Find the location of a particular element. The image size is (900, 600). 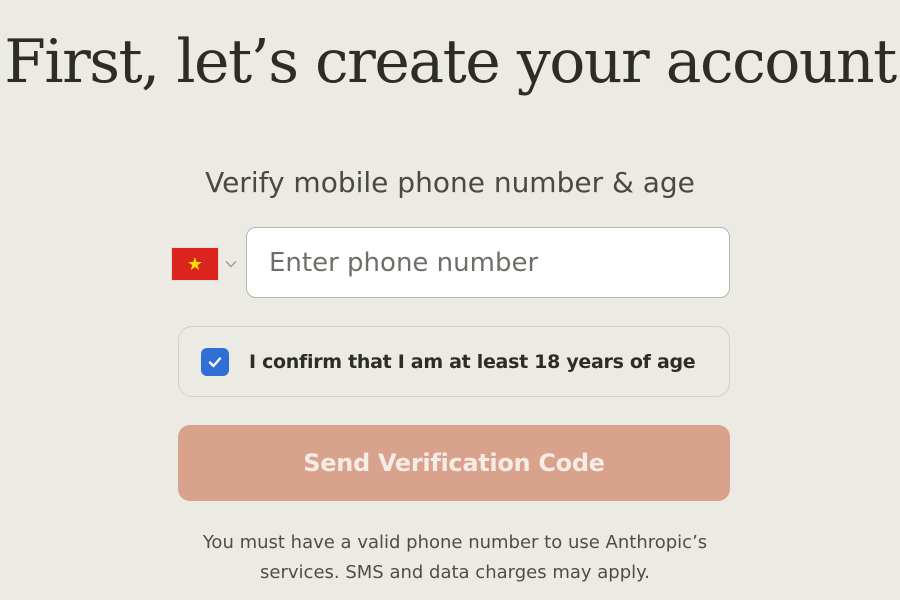

checkmark-icon is located at coordinates (215, 361).